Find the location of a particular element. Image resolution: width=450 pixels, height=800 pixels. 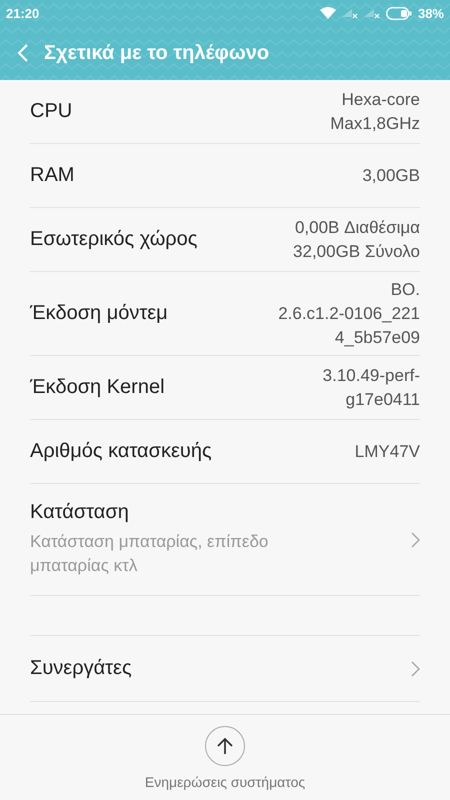

setting-label: Κατάσταση is located at coordinates (185, 512).